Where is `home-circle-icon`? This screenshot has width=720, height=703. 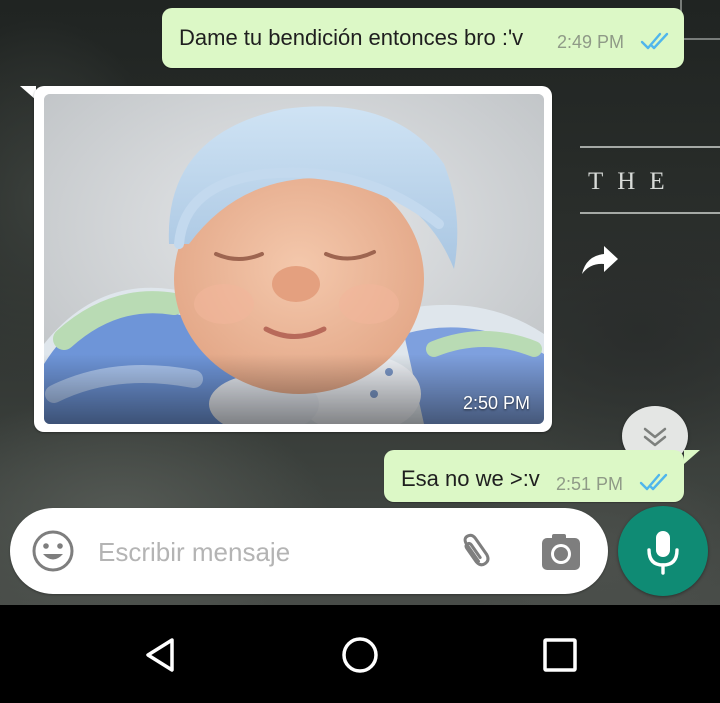
home-circle-icon is located at coordinates (360, 655).